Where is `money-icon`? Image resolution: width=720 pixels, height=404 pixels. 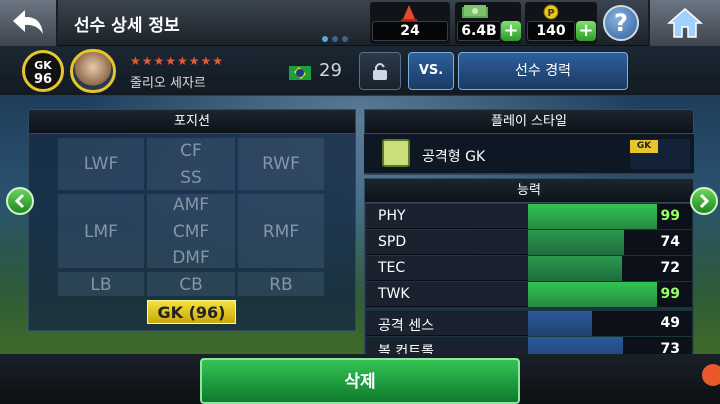 money-icon is located at coordinates (475, 11).